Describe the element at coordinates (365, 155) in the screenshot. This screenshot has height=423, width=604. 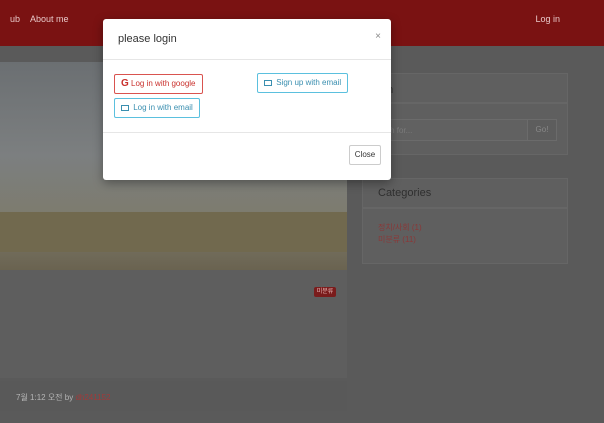
I see `close-button: Close` at that location.